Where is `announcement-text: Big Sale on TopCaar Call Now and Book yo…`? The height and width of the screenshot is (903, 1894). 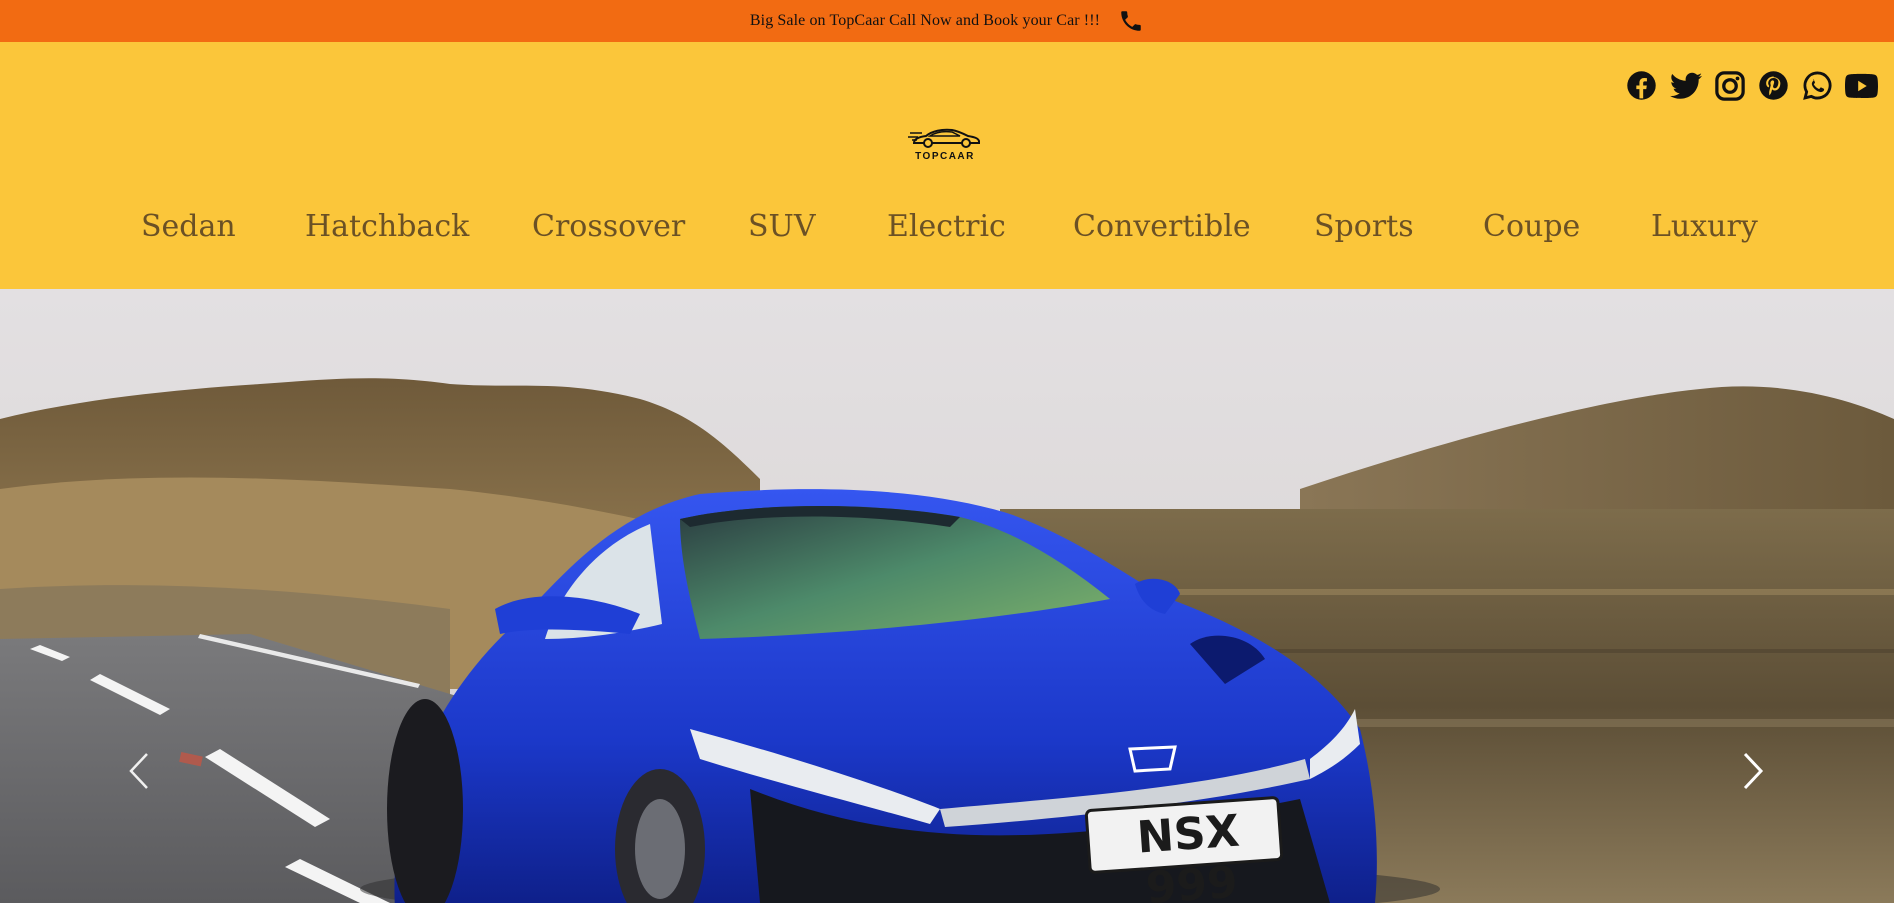
announcement-text: Big Sale on TopCaar Call Now and Book yo… is located at coordinates (925, 20).